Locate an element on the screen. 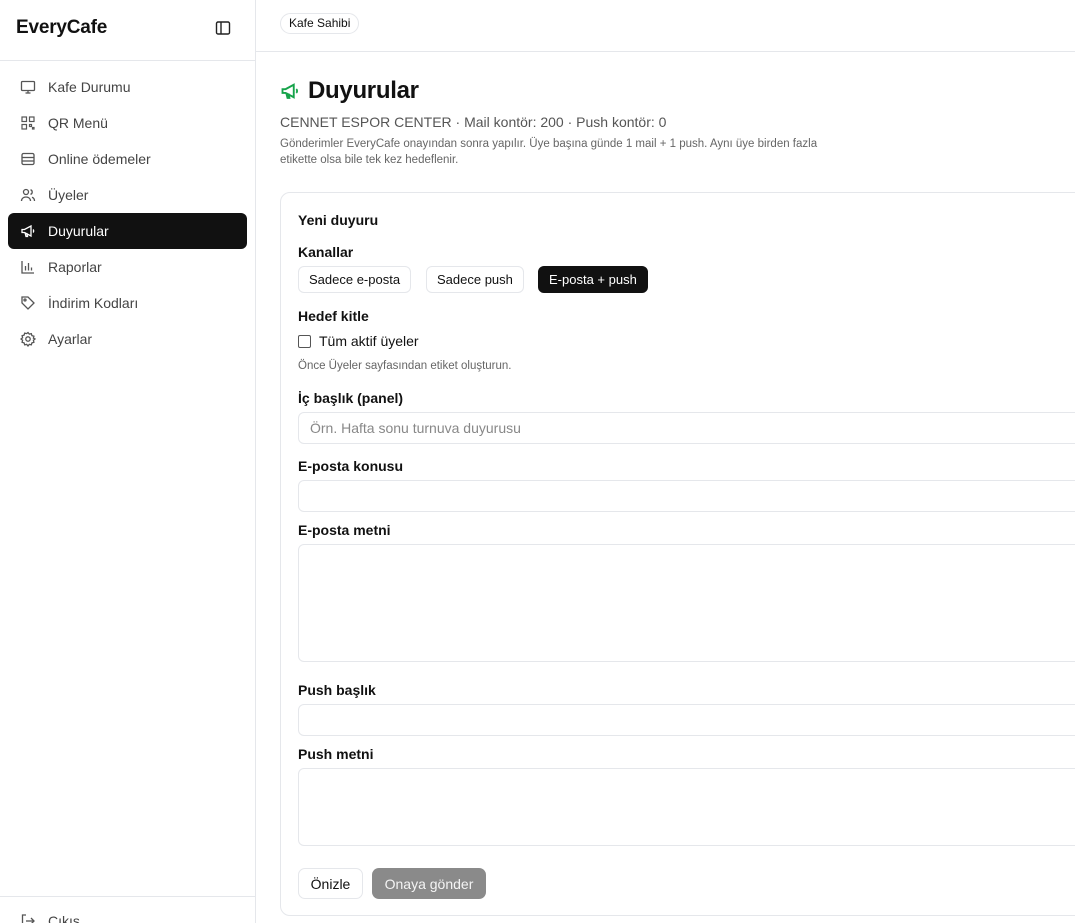  sidebar-toggle-button is located at coordinates (223, 28).